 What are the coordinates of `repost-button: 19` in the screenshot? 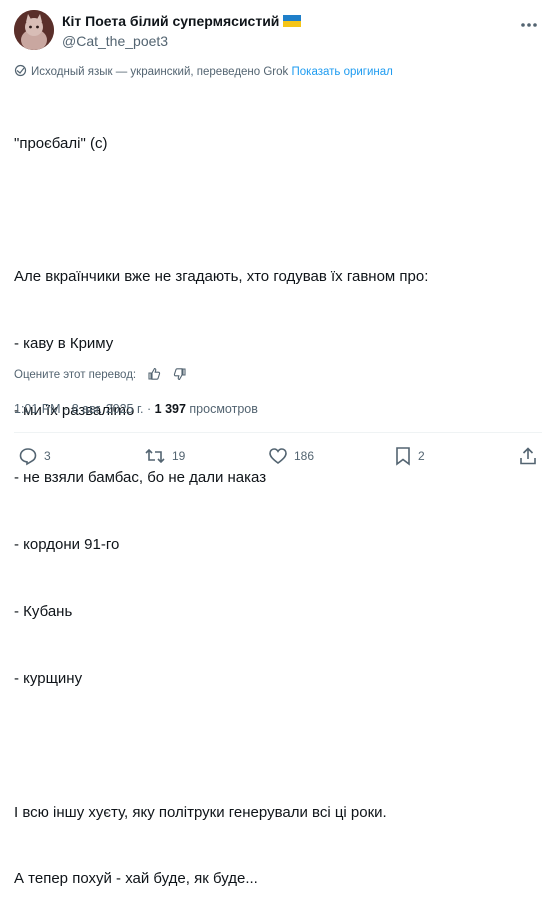 It's located at (164, 456).